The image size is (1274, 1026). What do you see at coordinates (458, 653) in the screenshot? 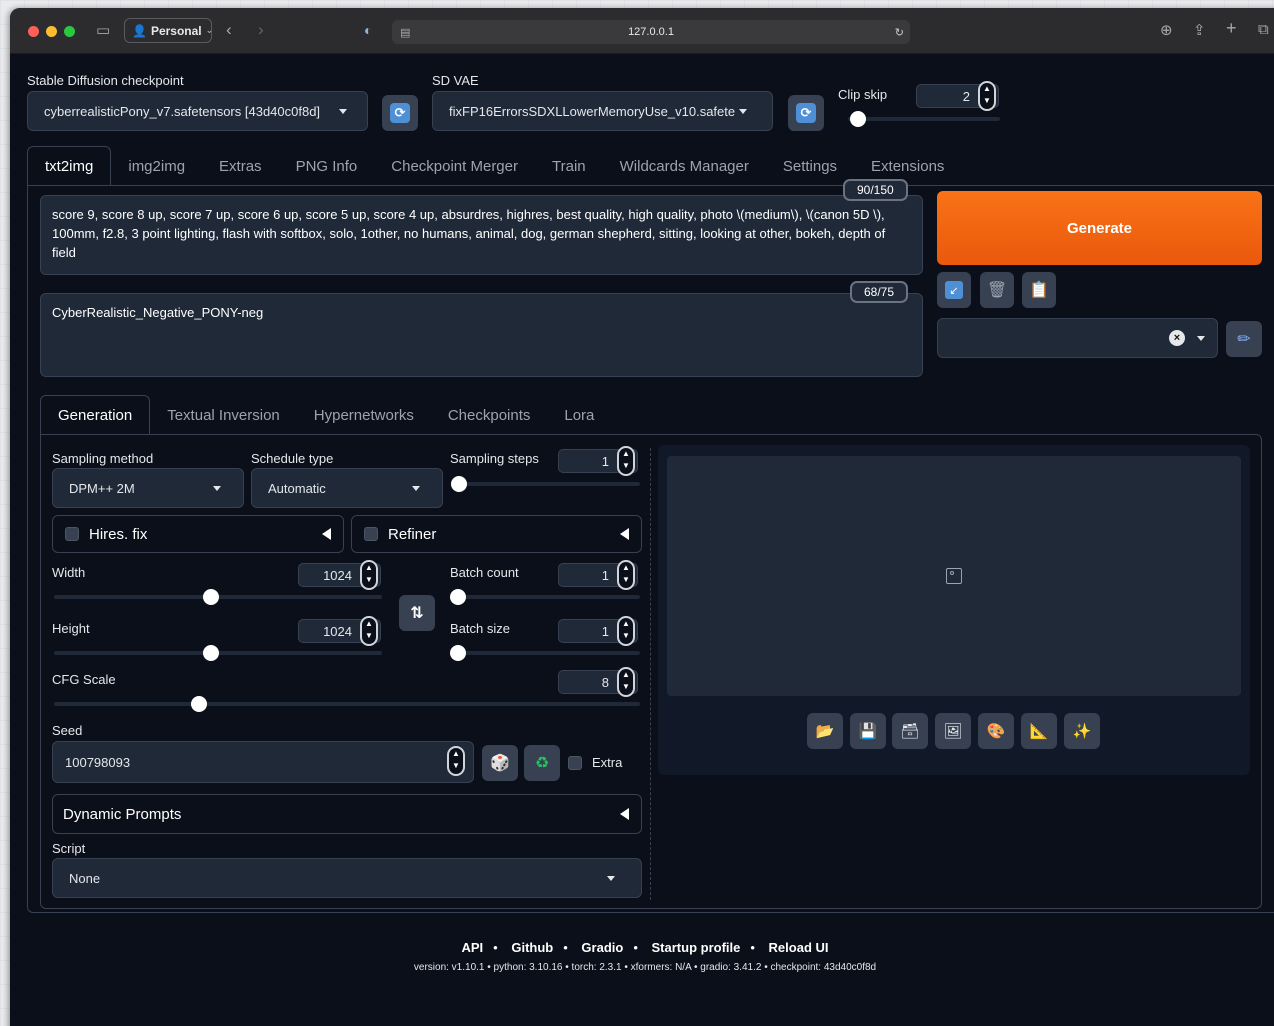
I see `batch-size-slider-handle` at bounding box center [458, 653].